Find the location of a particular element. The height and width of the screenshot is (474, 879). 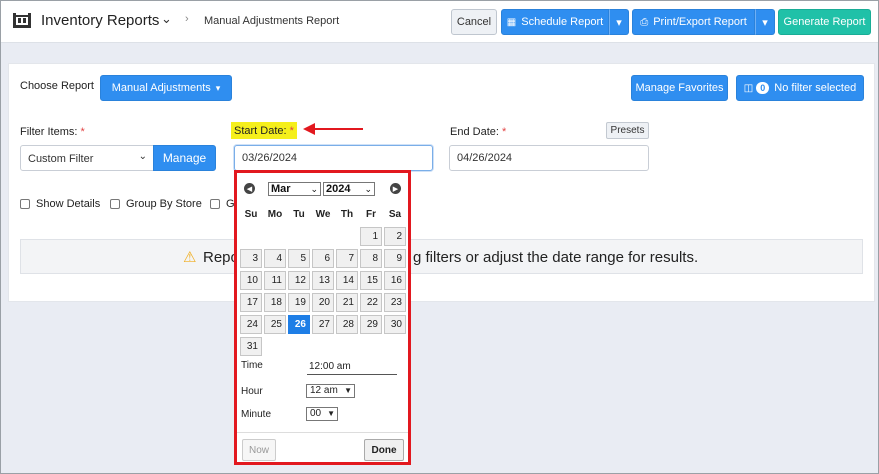

calendar-day: 23 is located at coordinates (395, 302).